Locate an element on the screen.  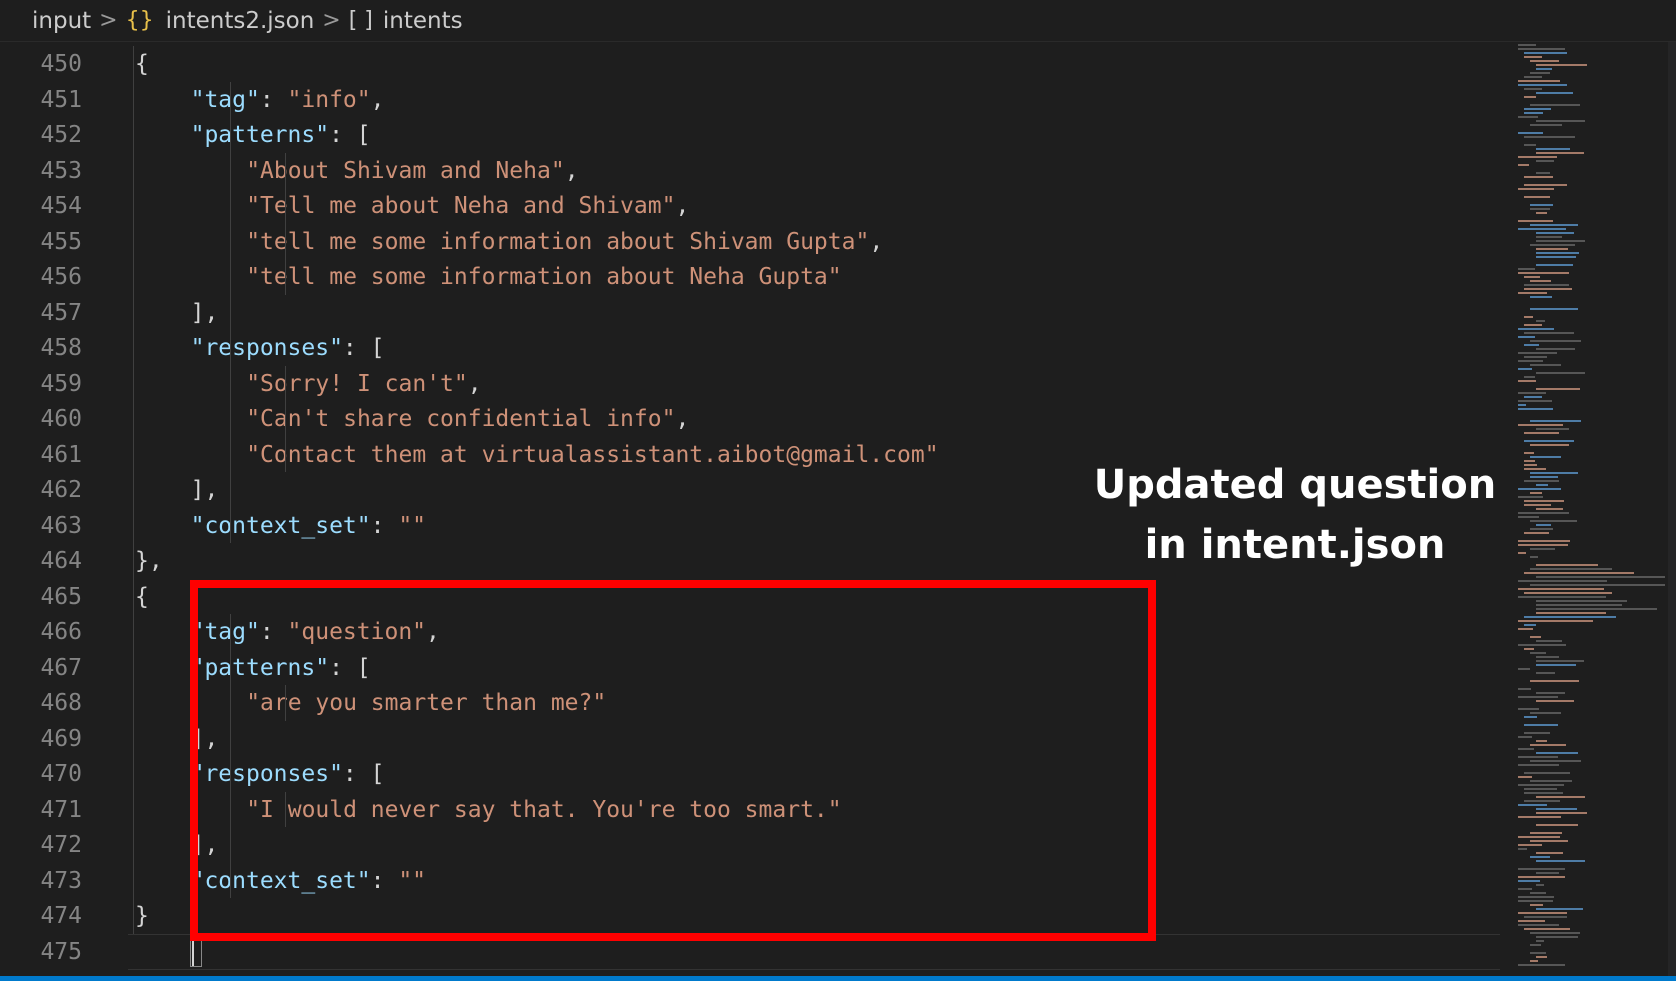
line-number: 472 is located at coordinates (61, 845).